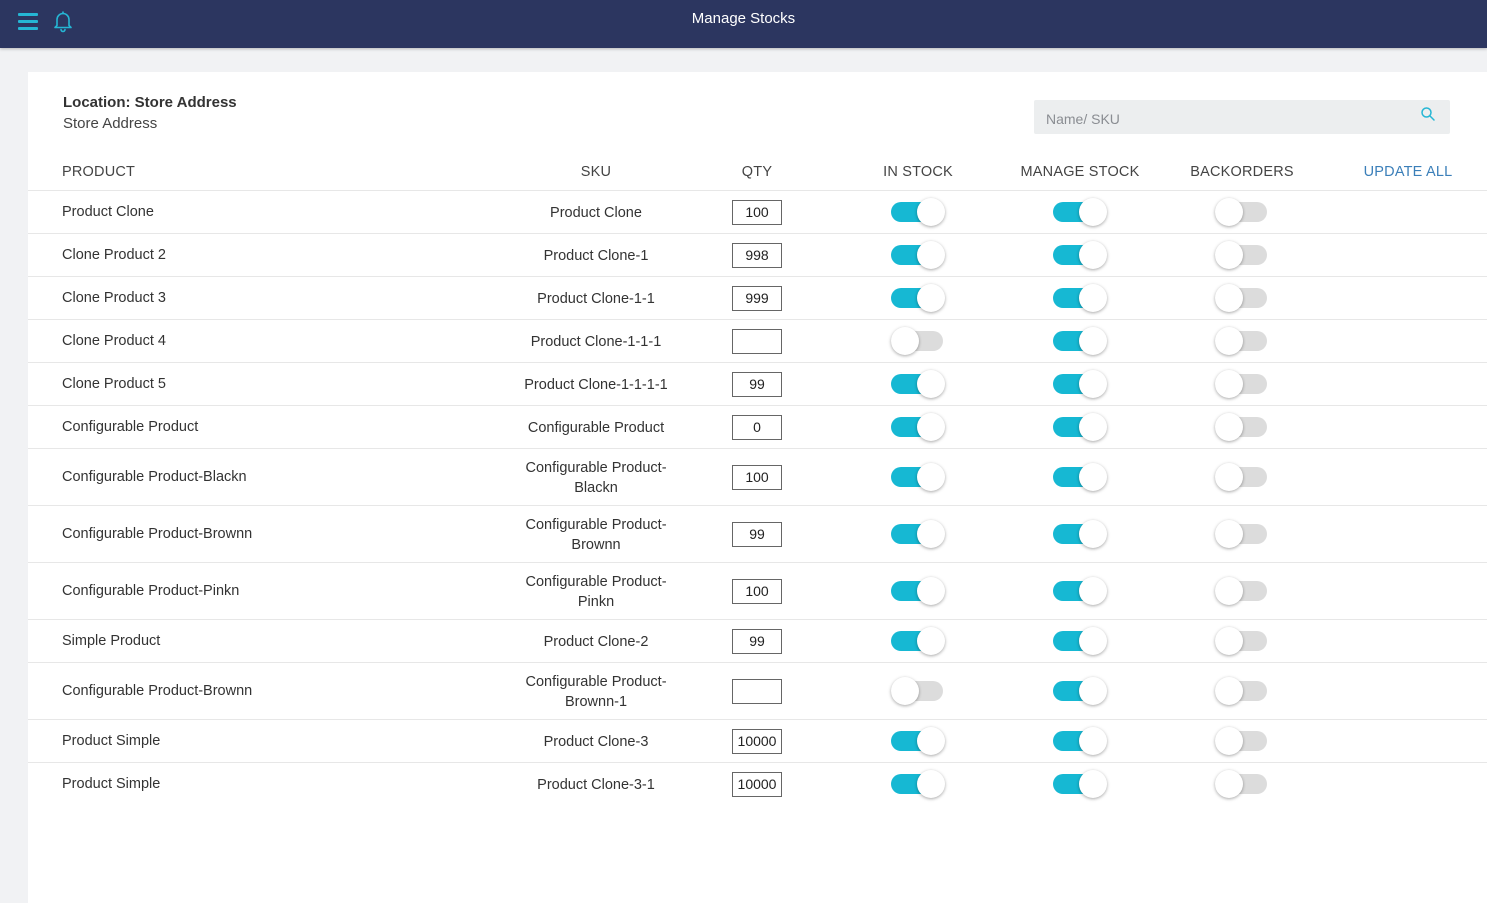 This screenshot has width=1487, height=903. What do you see at coordinates (918, 172) in the screenshot?
I see `column-header-in-stock: IN STOCK` at bounding box center [918, 172].